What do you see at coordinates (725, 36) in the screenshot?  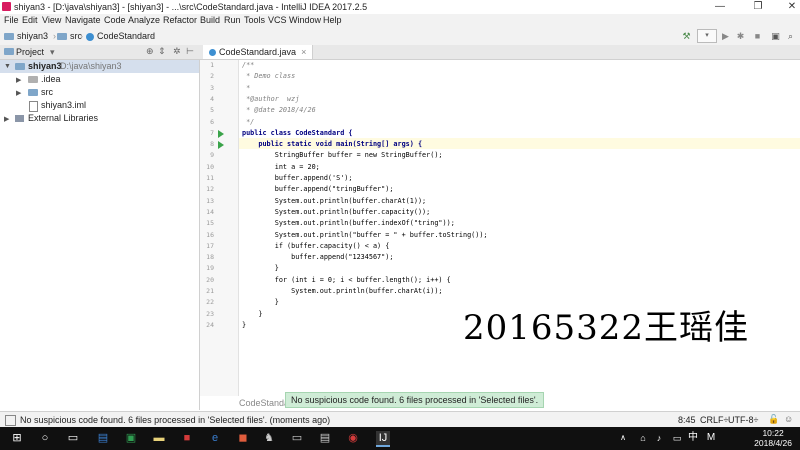 I see `run-icon: ▶` at bounding box center [725, 36].